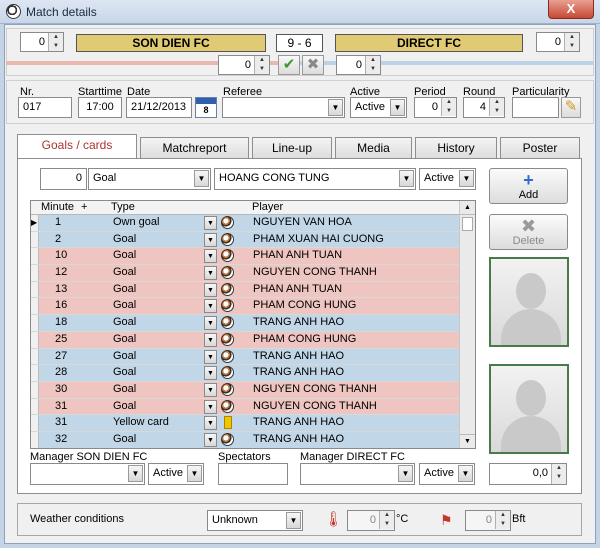  Describe the element at coordinates (528, 474) in the screenshot. I see `rating-stepper: 0,0 ▲ ▼` at that location.